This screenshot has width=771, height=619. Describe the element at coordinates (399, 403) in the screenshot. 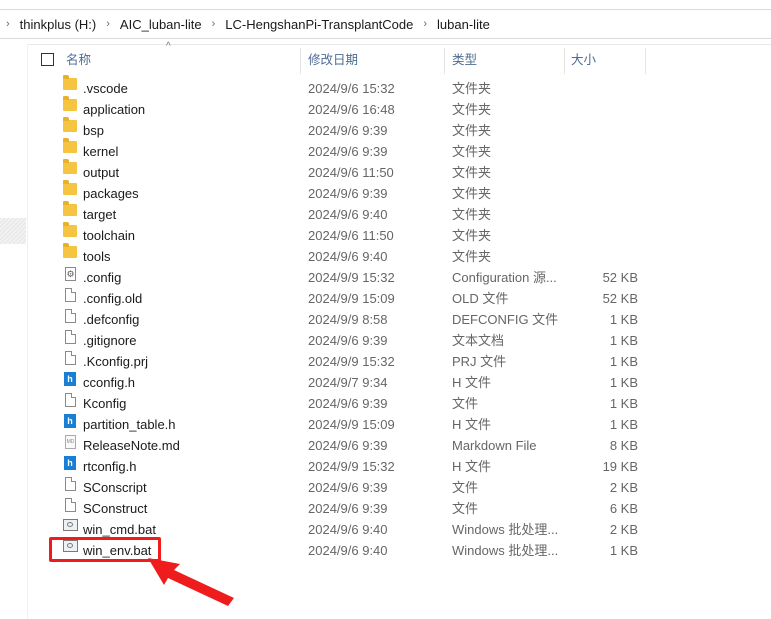

I see `file-row: Kconfig 2024/9/6 9:39 文件 1 KB` at that location.